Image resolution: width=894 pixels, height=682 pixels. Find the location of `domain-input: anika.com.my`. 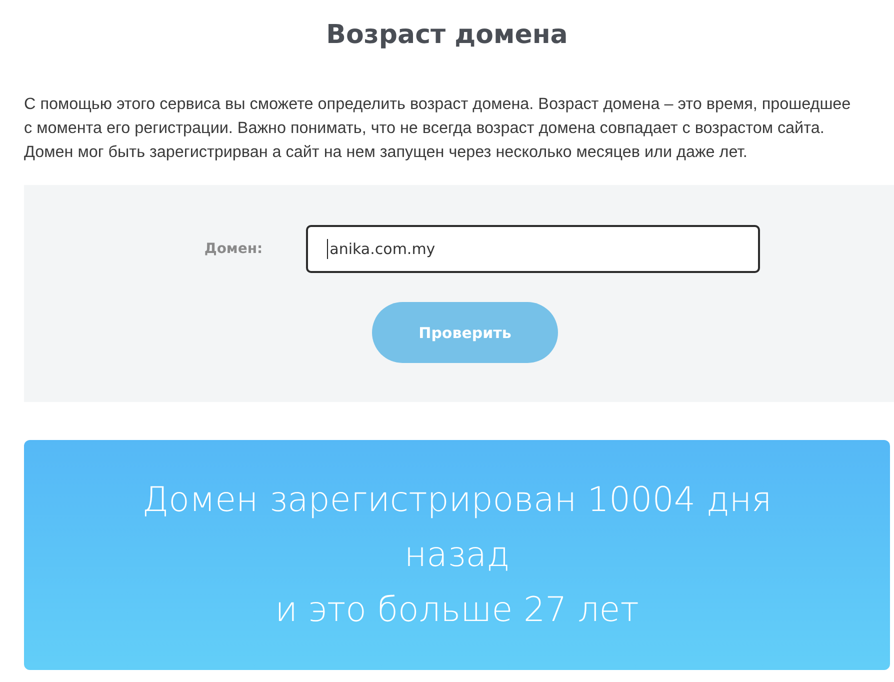

domain-input: anika.com.my is located at coordinates (533, 249).